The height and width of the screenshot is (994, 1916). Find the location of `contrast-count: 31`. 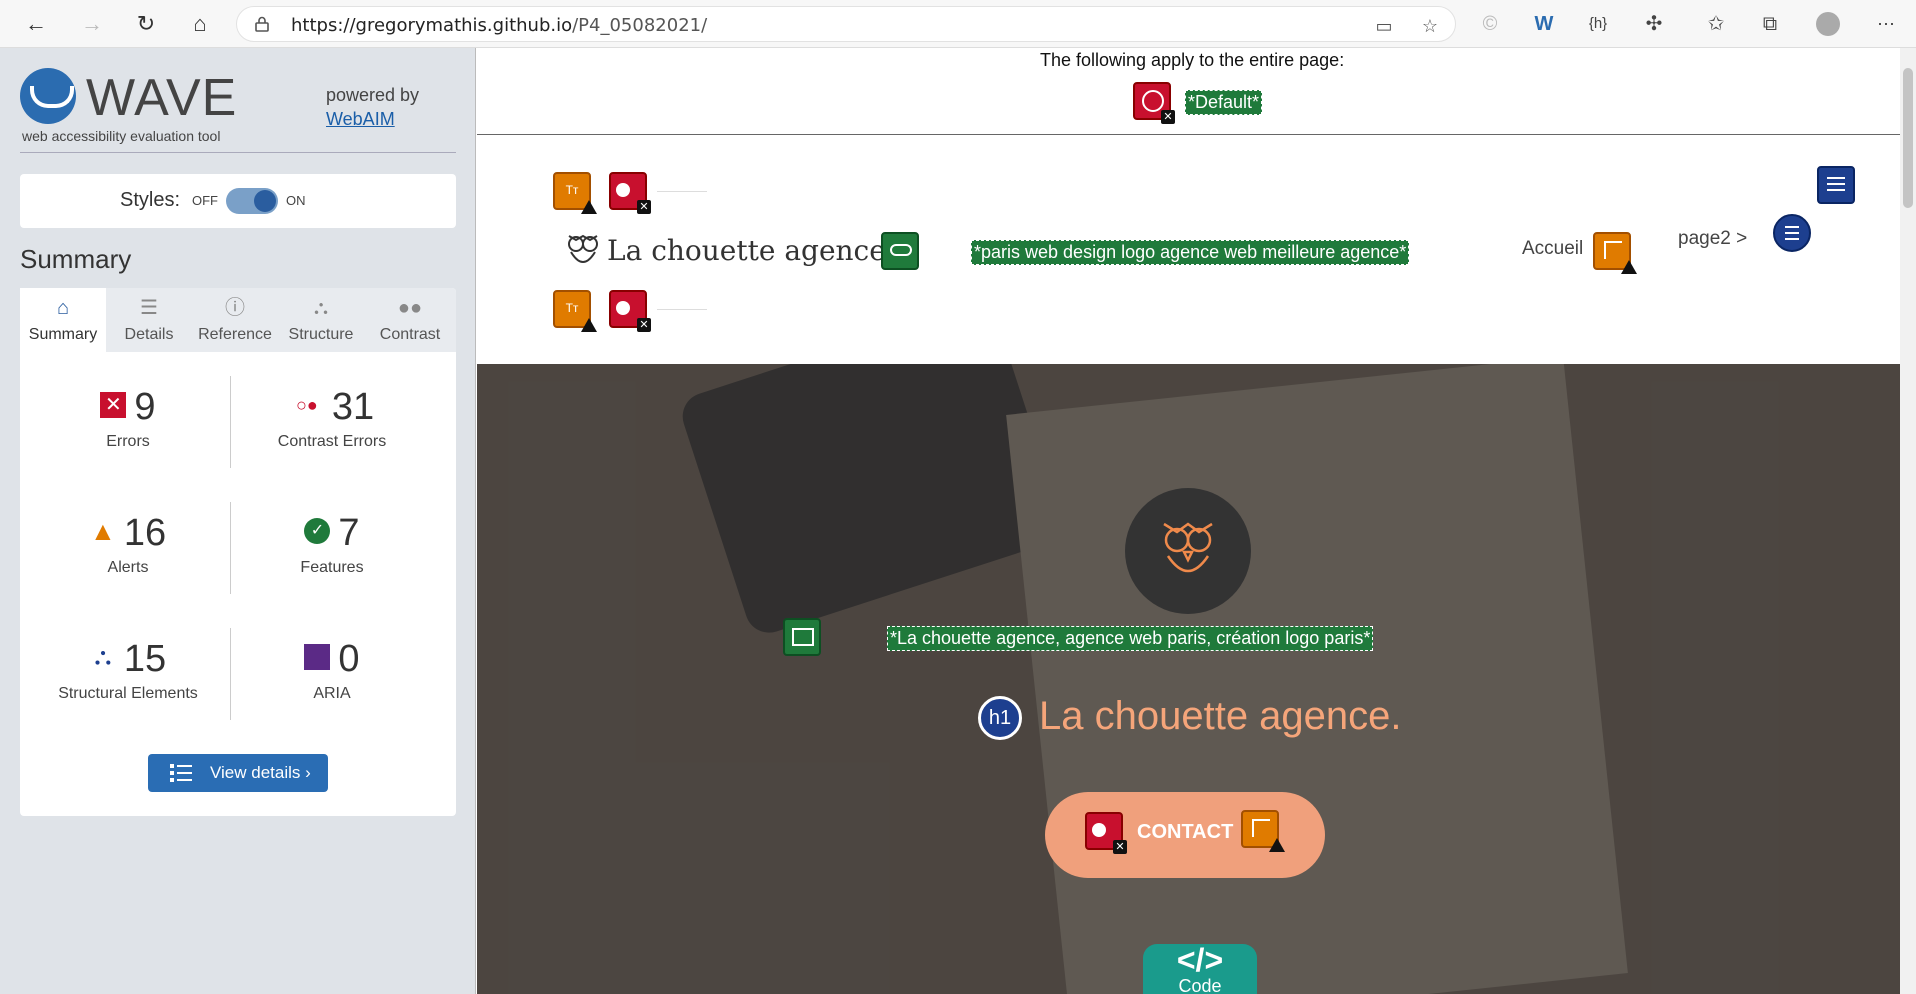

contrast-count: 31 is located at coordinates (353, 407).